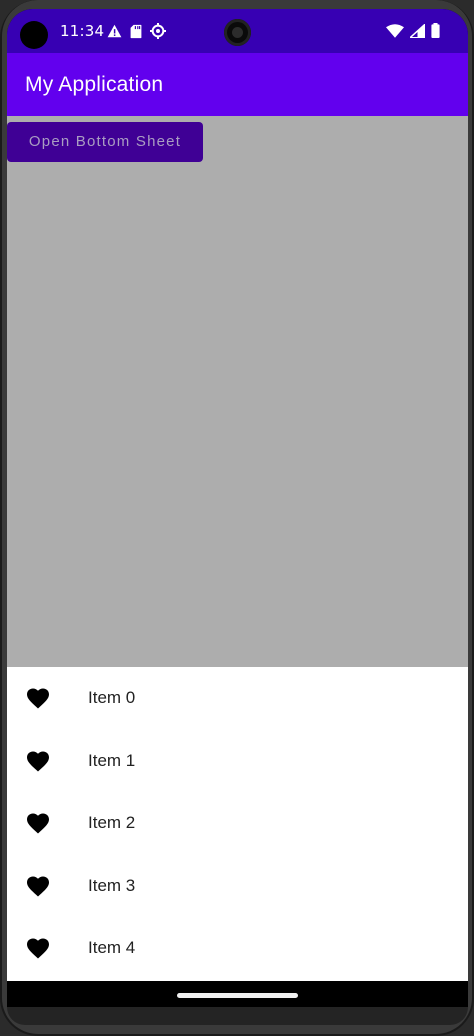 The image size is (474, 1036). What do you see at coordinates (112, 947) in the screenshot?
I see `list-item-label: Item 4` at bounding box center [112, 947].